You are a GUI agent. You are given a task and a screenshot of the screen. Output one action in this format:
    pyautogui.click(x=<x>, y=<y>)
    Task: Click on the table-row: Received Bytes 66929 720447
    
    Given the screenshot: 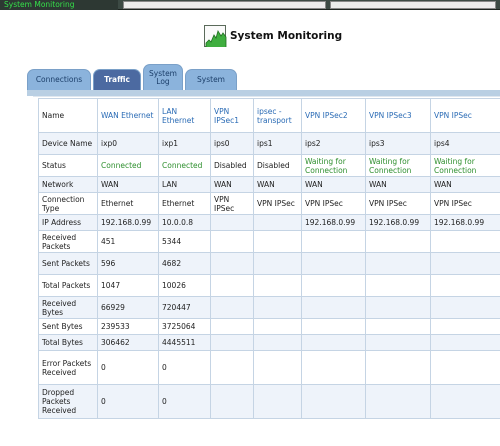 What is the action you would take?
    pyautogui.click(x=269, y=307)
    